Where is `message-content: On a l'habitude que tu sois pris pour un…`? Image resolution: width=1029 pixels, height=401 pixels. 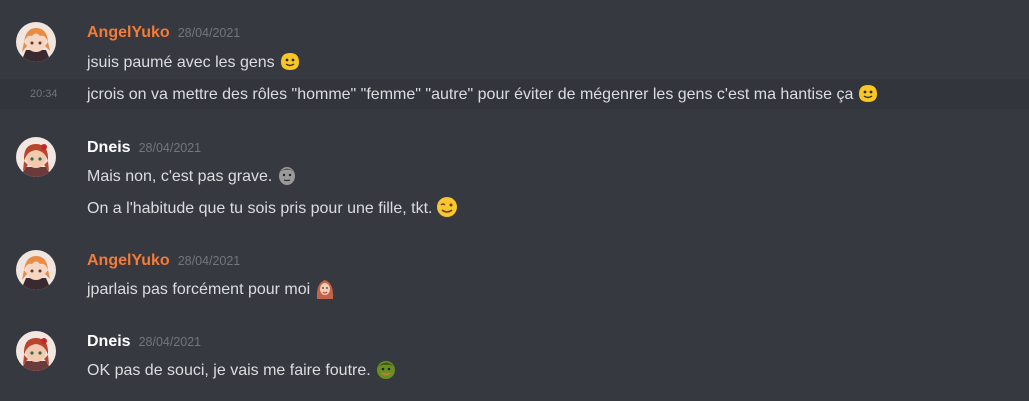 message-content: On a l'habitude que tu sois pris pour un… is located at coordinates (260, 208).